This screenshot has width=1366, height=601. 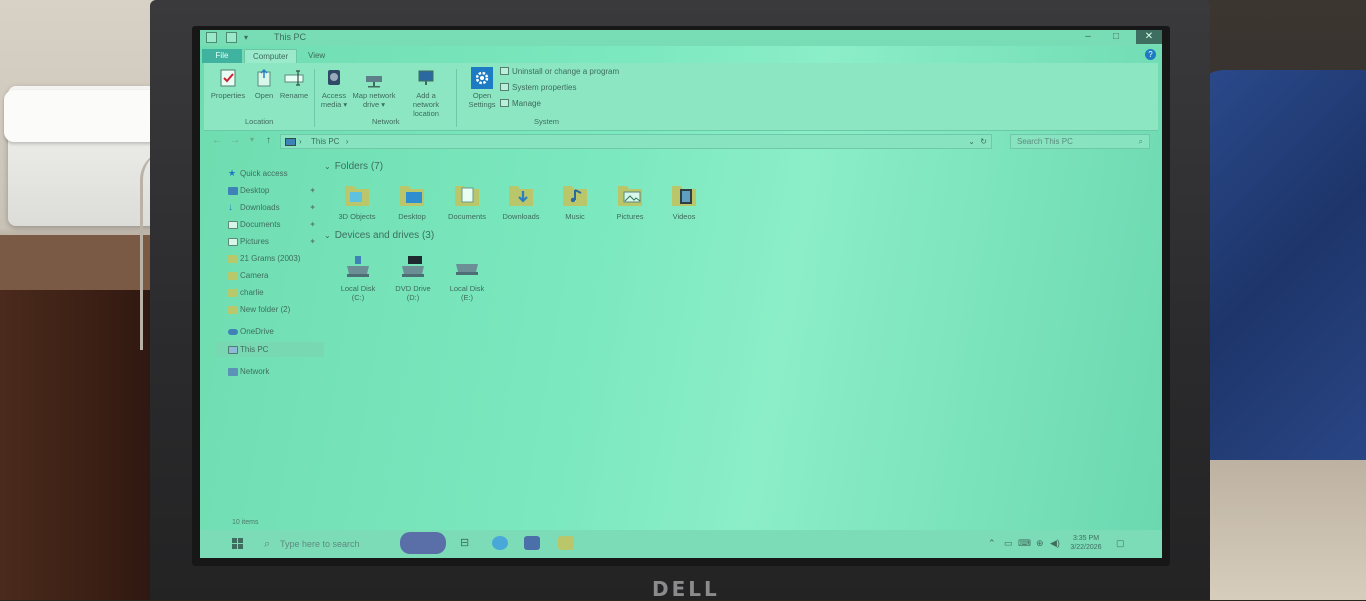 I want to click on ribbon-tabs: File Computer View, so click(x=681, y=55).